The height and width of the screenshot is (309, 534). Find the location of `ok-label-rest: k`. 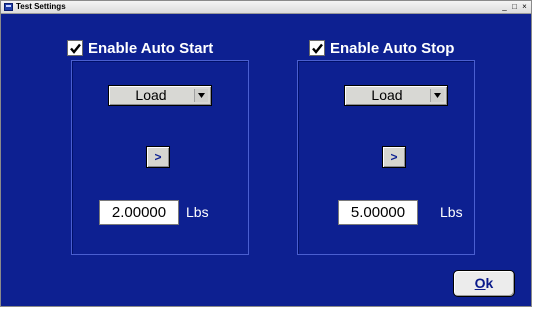

ok-label-rest: k is located at coordinates (489, 283).